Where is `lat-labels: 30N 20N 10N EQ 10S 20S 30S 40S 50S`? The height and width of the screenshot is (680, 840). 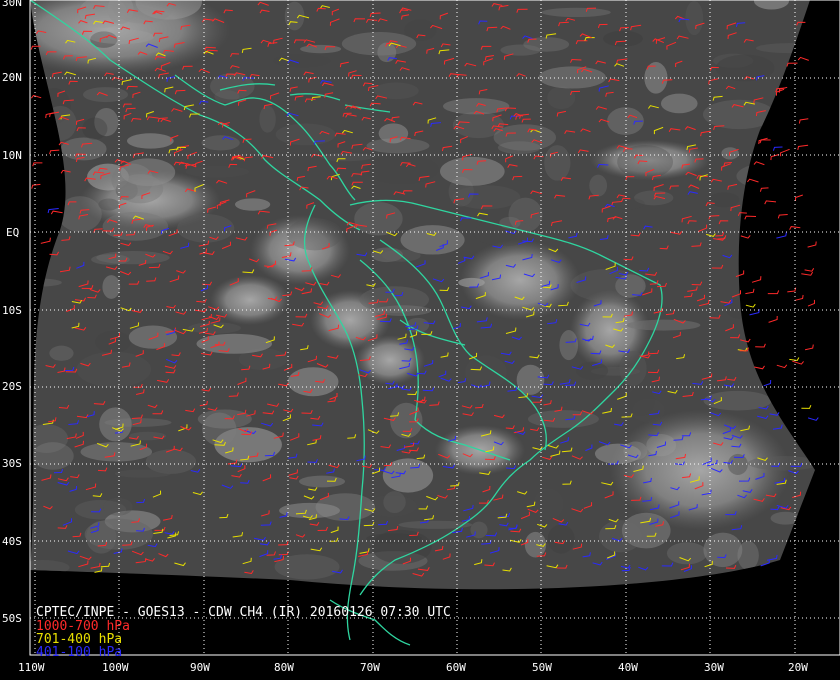
lat-labels: 30N 20N 10N EQ 10S 20S 30S 40S 50S is located at coordinates (12, 312).